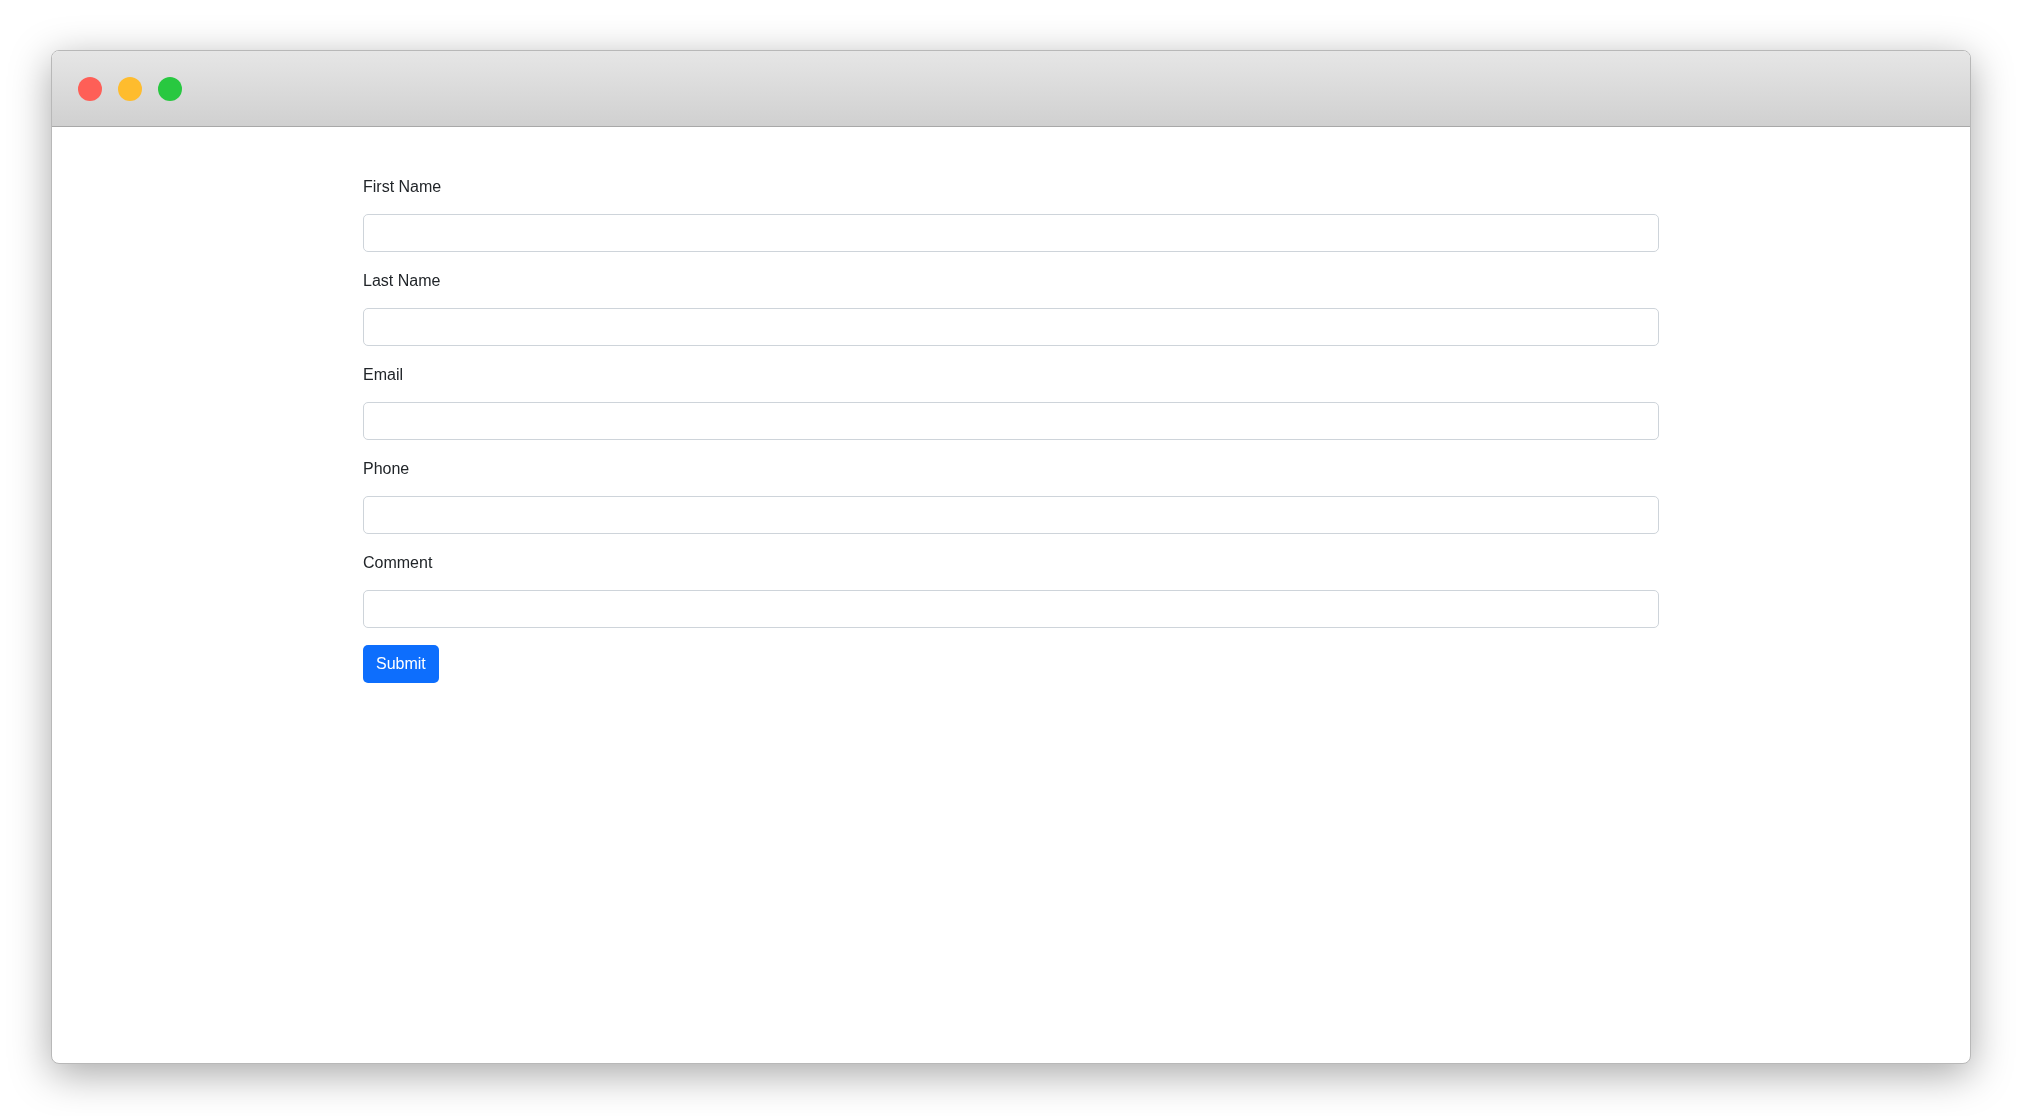 This screenshot has height=1116, width=2022. Describe the element at coordinates (386, 469) in the screenshot. I see `field-label: Phone` at that location.